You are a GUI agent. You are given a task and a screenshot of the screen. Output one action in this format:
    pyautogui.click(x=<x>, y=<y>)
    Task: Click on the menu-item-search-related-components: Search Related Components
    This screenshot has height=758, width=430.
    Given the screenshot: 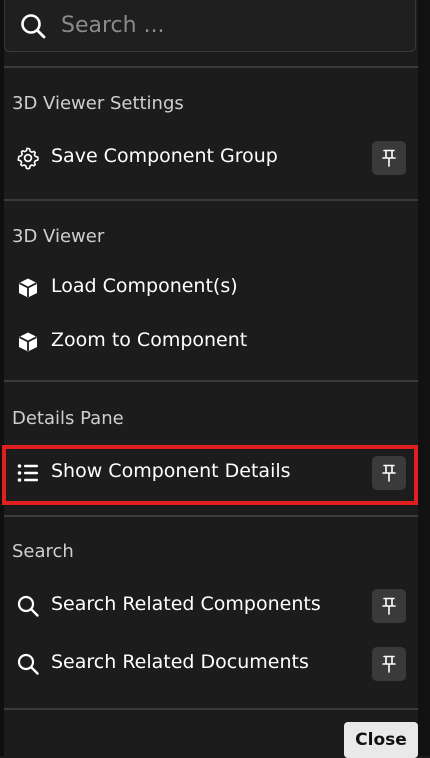 What is the action you would take?
    pyautogui.click(x=211, y=606)
    